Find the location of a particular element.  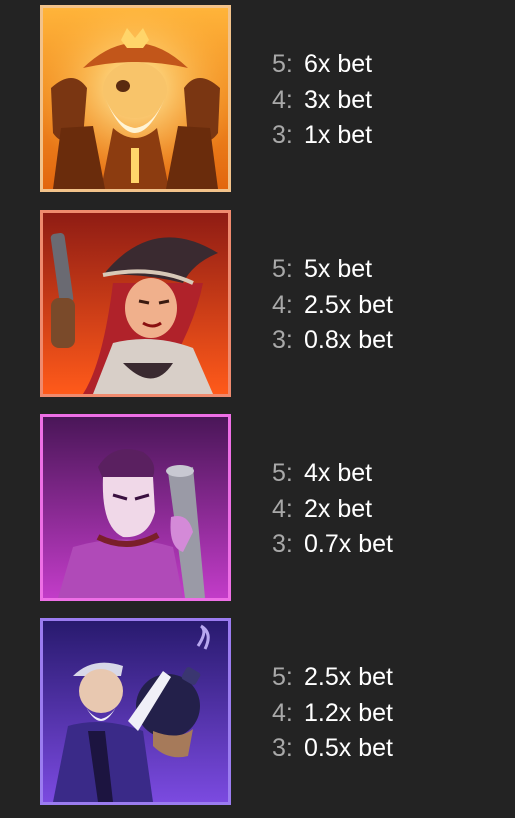

payout-value: 1x bet is located at coordinates (338, 135).